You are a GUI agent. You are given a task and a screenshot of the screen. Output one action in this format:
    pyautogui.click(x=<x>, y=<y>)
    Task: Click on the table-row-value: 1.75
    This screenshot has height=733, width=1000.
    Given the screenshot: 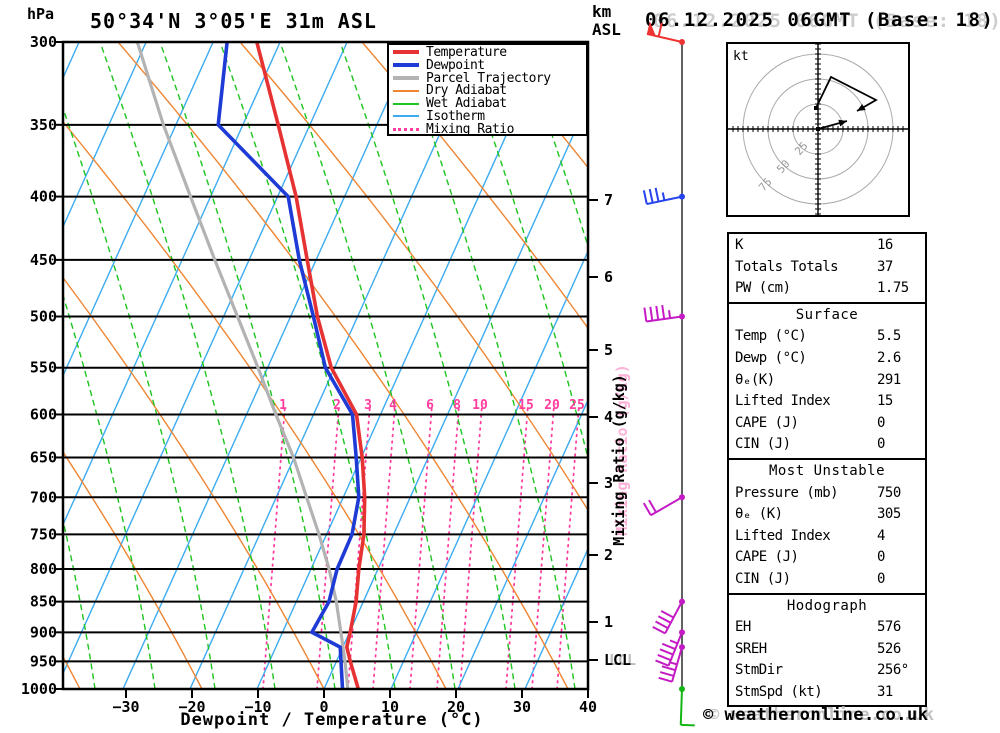 What is the action you would take?
    pyautogui.click(x=893, y=288)
    